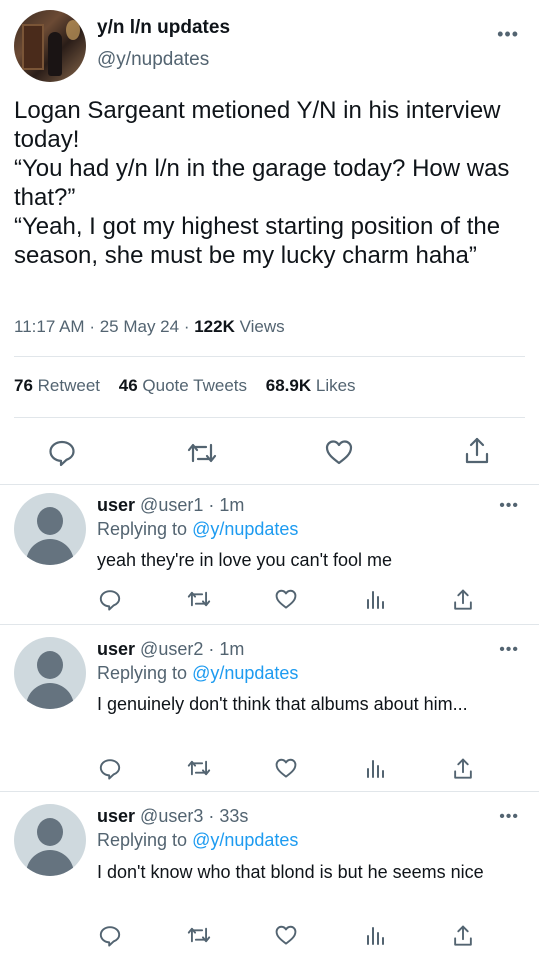 Image resolution: width=539 pixels, height=960 pixels. I want to click on tweet-actions, so click(269, 452).